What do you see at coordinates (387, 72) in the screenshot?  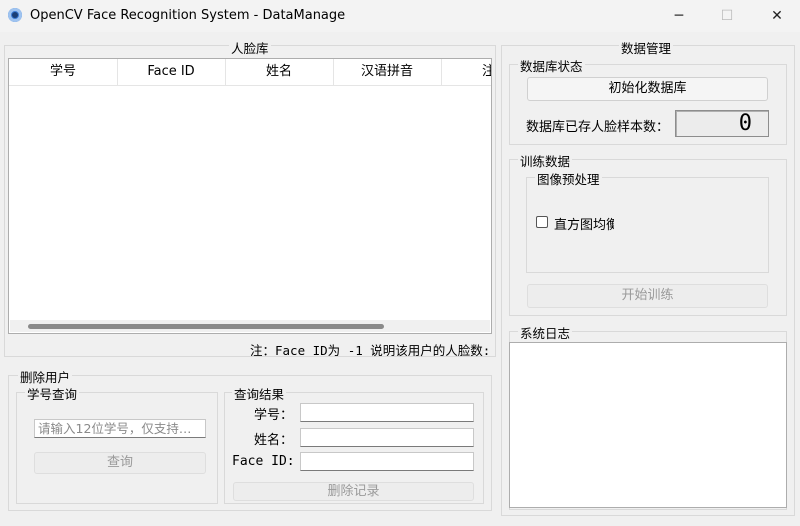 I see `column-header-pinyin: 汉语拼音` at bounding box center [387, 72].